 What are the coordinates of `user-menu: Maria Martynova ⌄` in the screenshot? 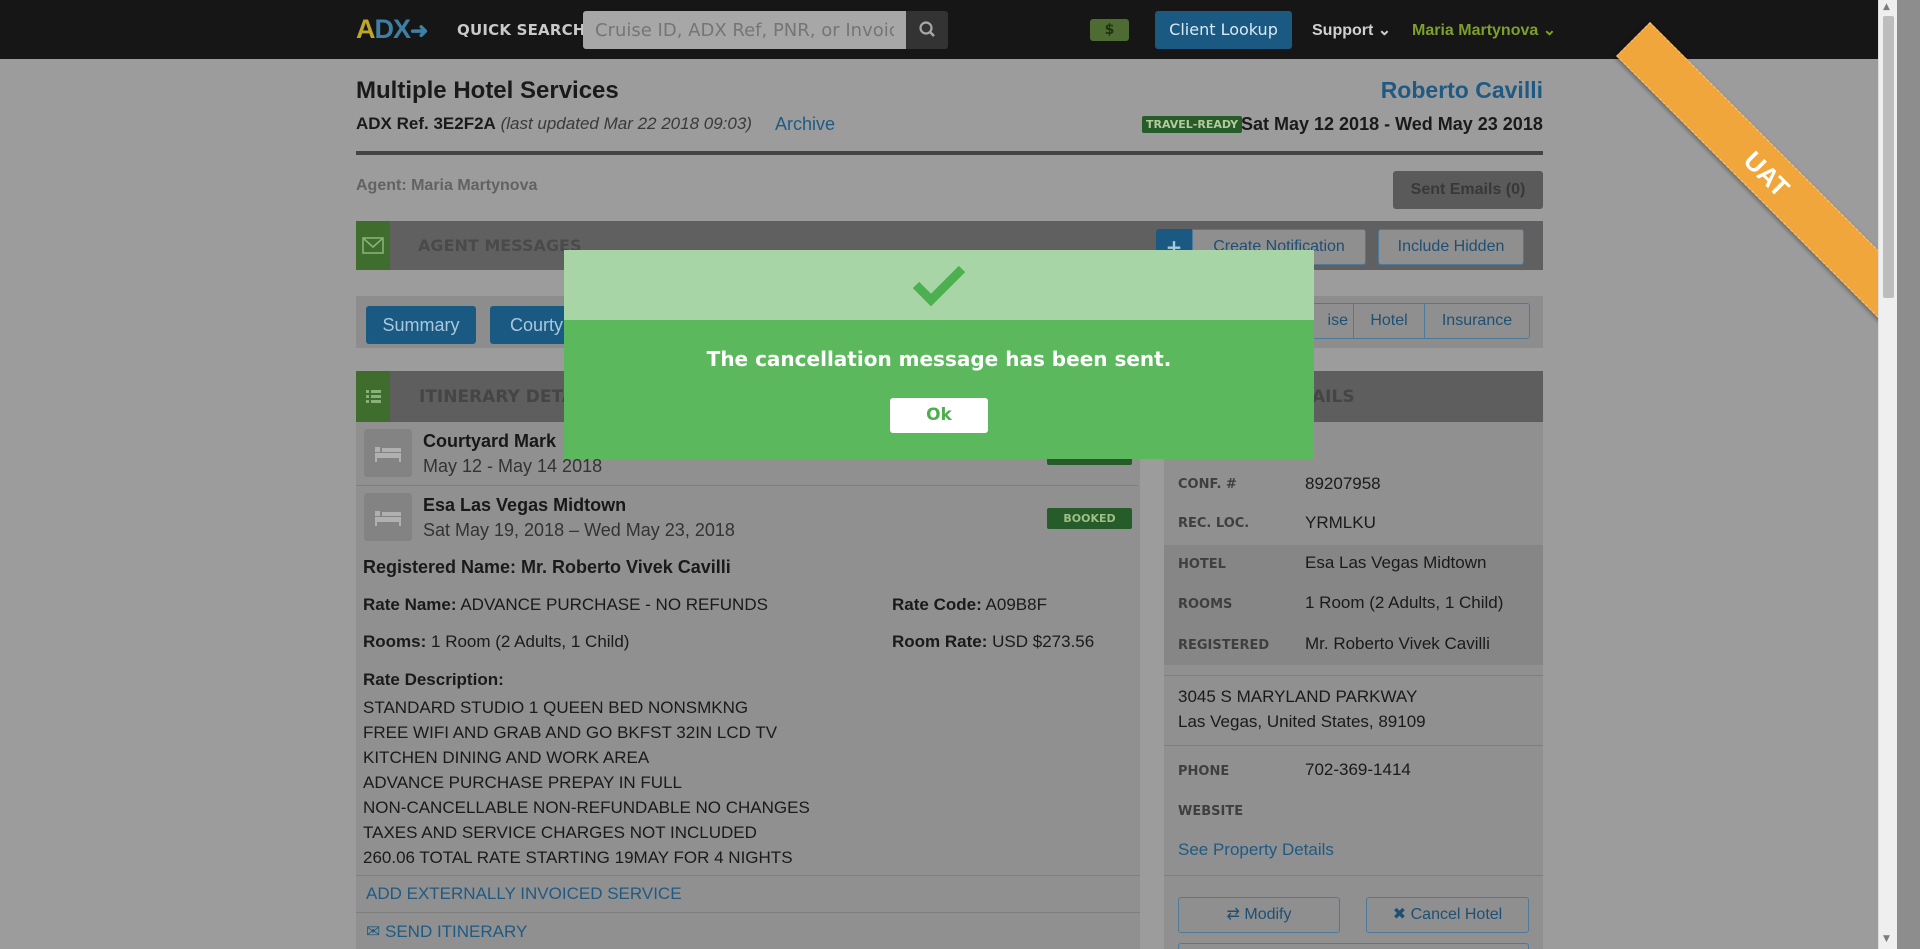 It's located at (1484, 30).